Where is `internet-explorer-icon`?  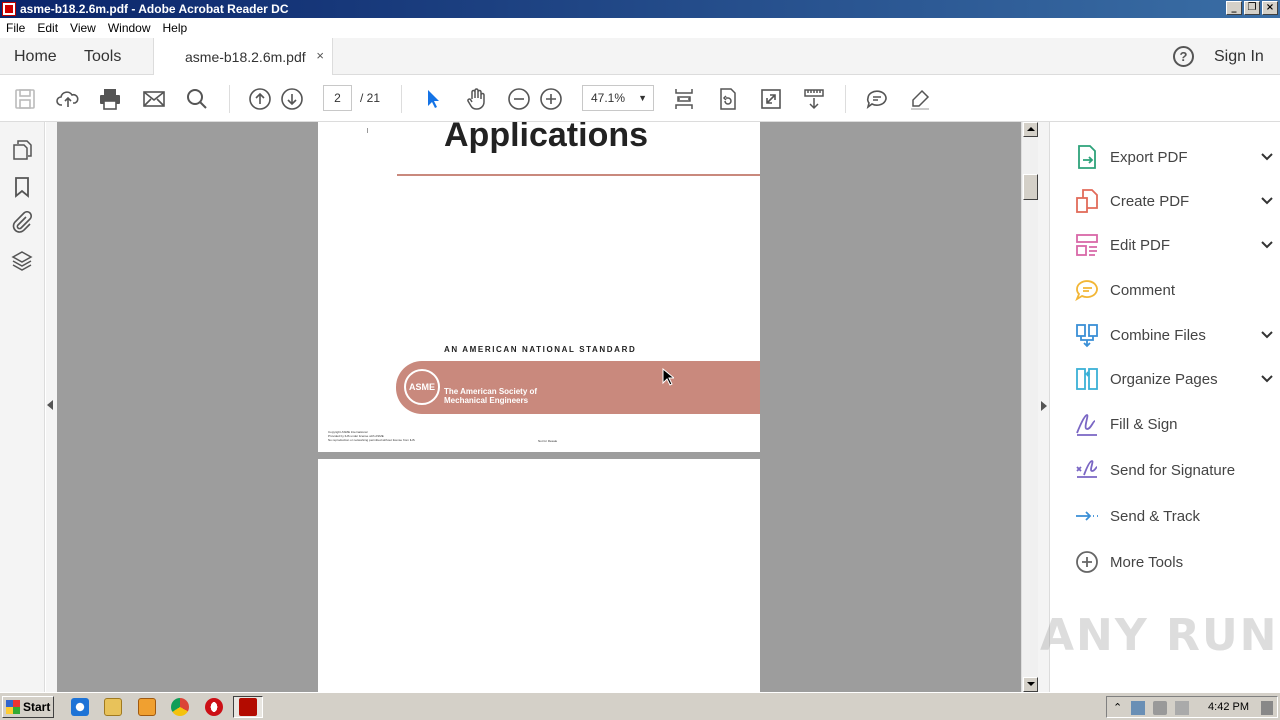
internet-explorer-icon is located at coordinates (80, 707).